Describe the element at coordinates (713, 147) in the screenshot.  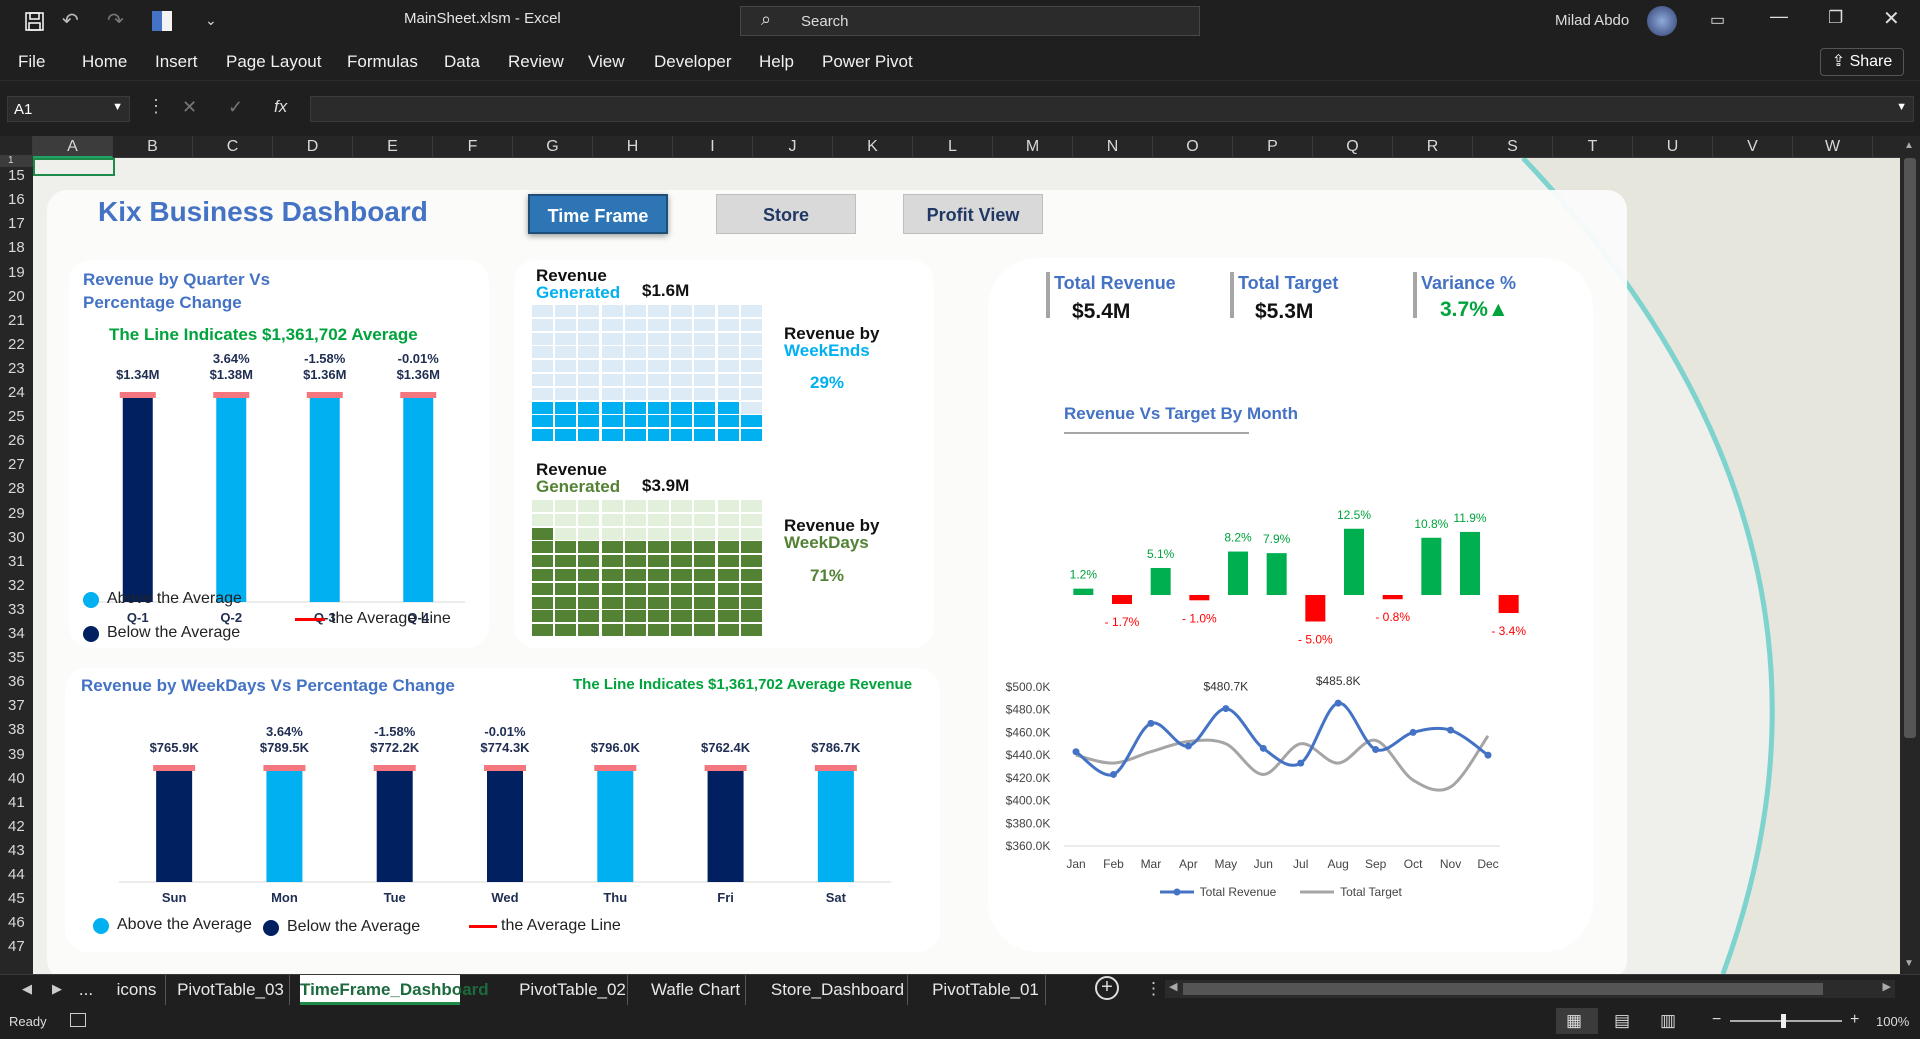
I see `column-header-i: I` at that location.